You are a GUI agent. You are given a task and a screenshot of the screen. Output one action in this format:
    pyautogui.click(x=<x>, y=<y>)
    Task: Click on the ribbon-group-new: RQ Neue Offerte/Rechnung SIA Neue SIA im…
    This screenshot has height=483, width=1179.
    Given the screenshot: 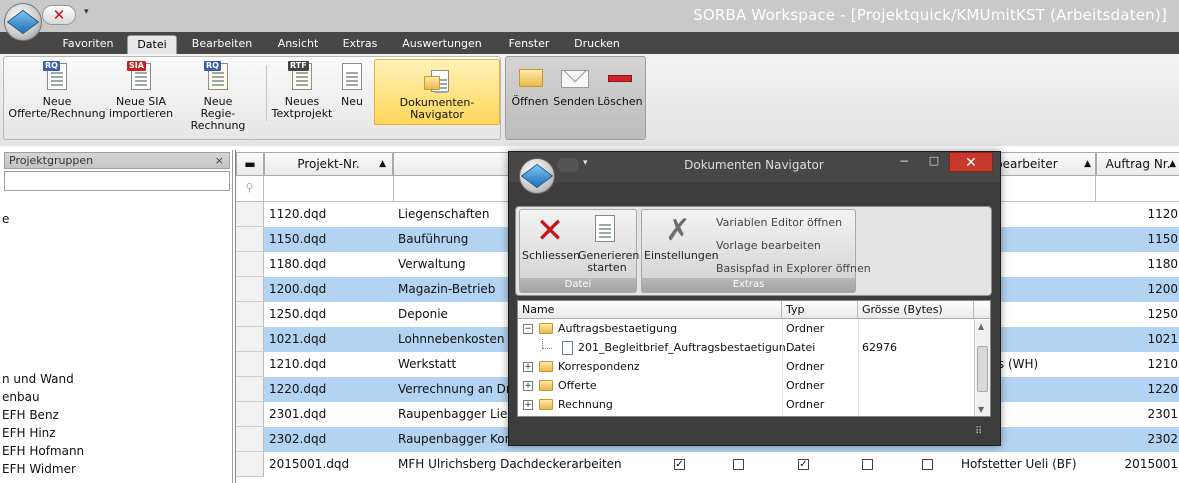 What is the action you would take?
    pyautogui.click(x=252, y=98)
    